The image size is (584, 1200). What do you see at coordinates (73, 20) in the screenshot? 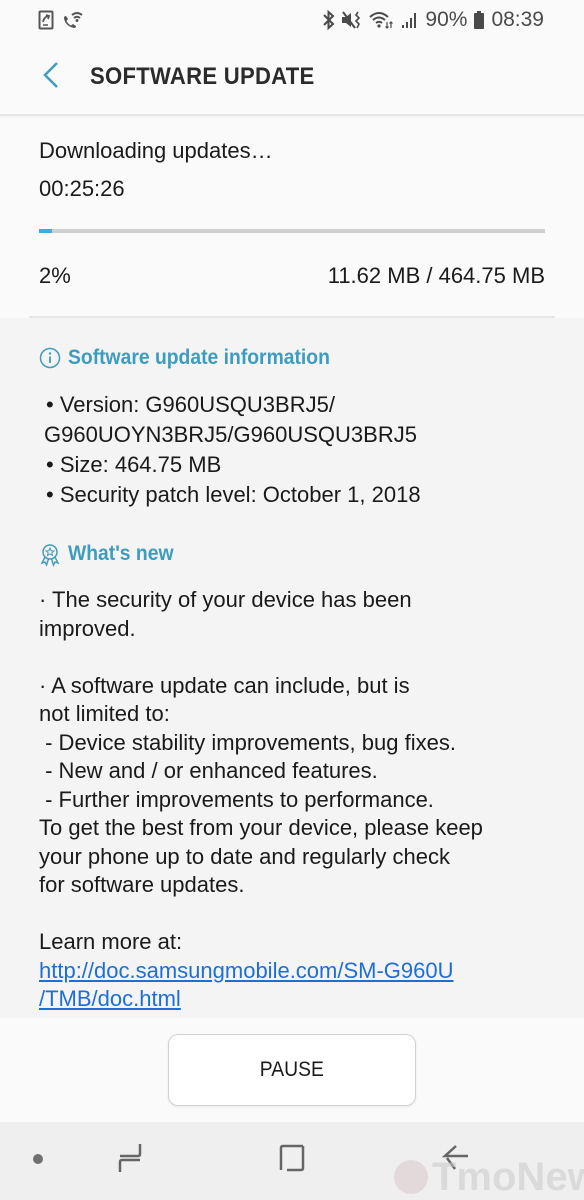
I see `wifi-calling-icon` at bounding box center [73, 20].